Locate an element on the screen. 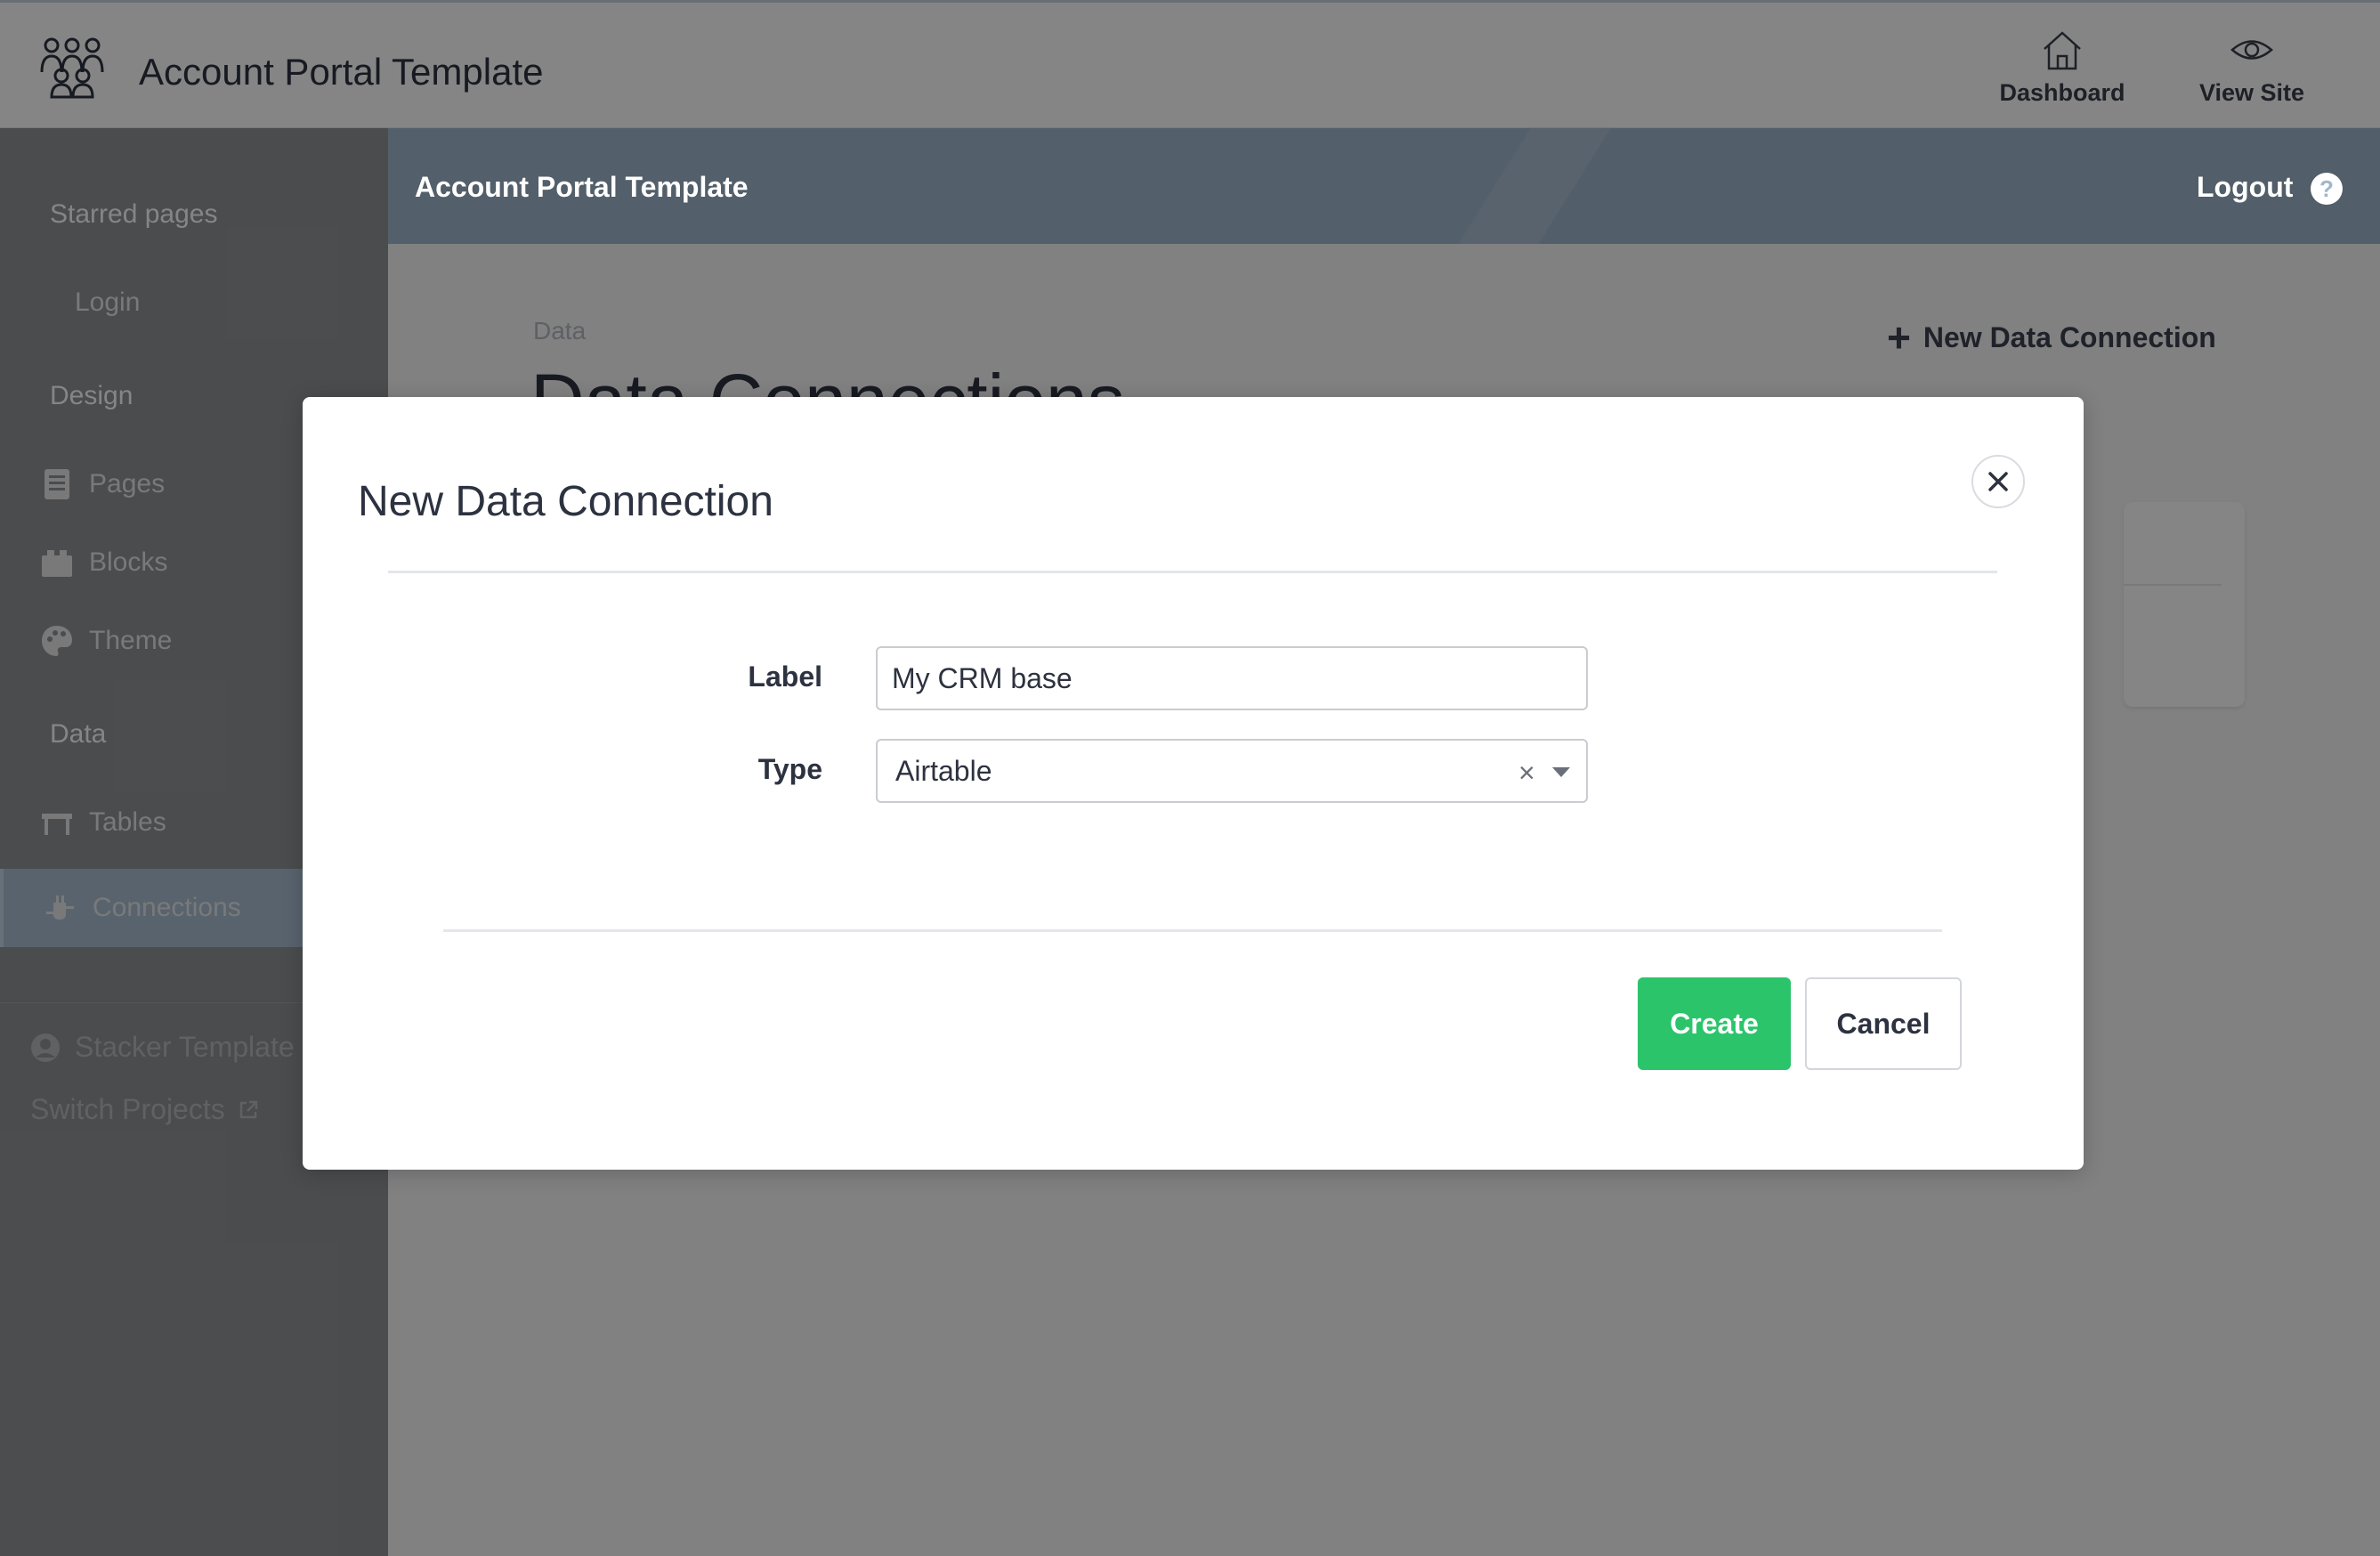  logout-link: Logout is located at coordinates (2245, 187).